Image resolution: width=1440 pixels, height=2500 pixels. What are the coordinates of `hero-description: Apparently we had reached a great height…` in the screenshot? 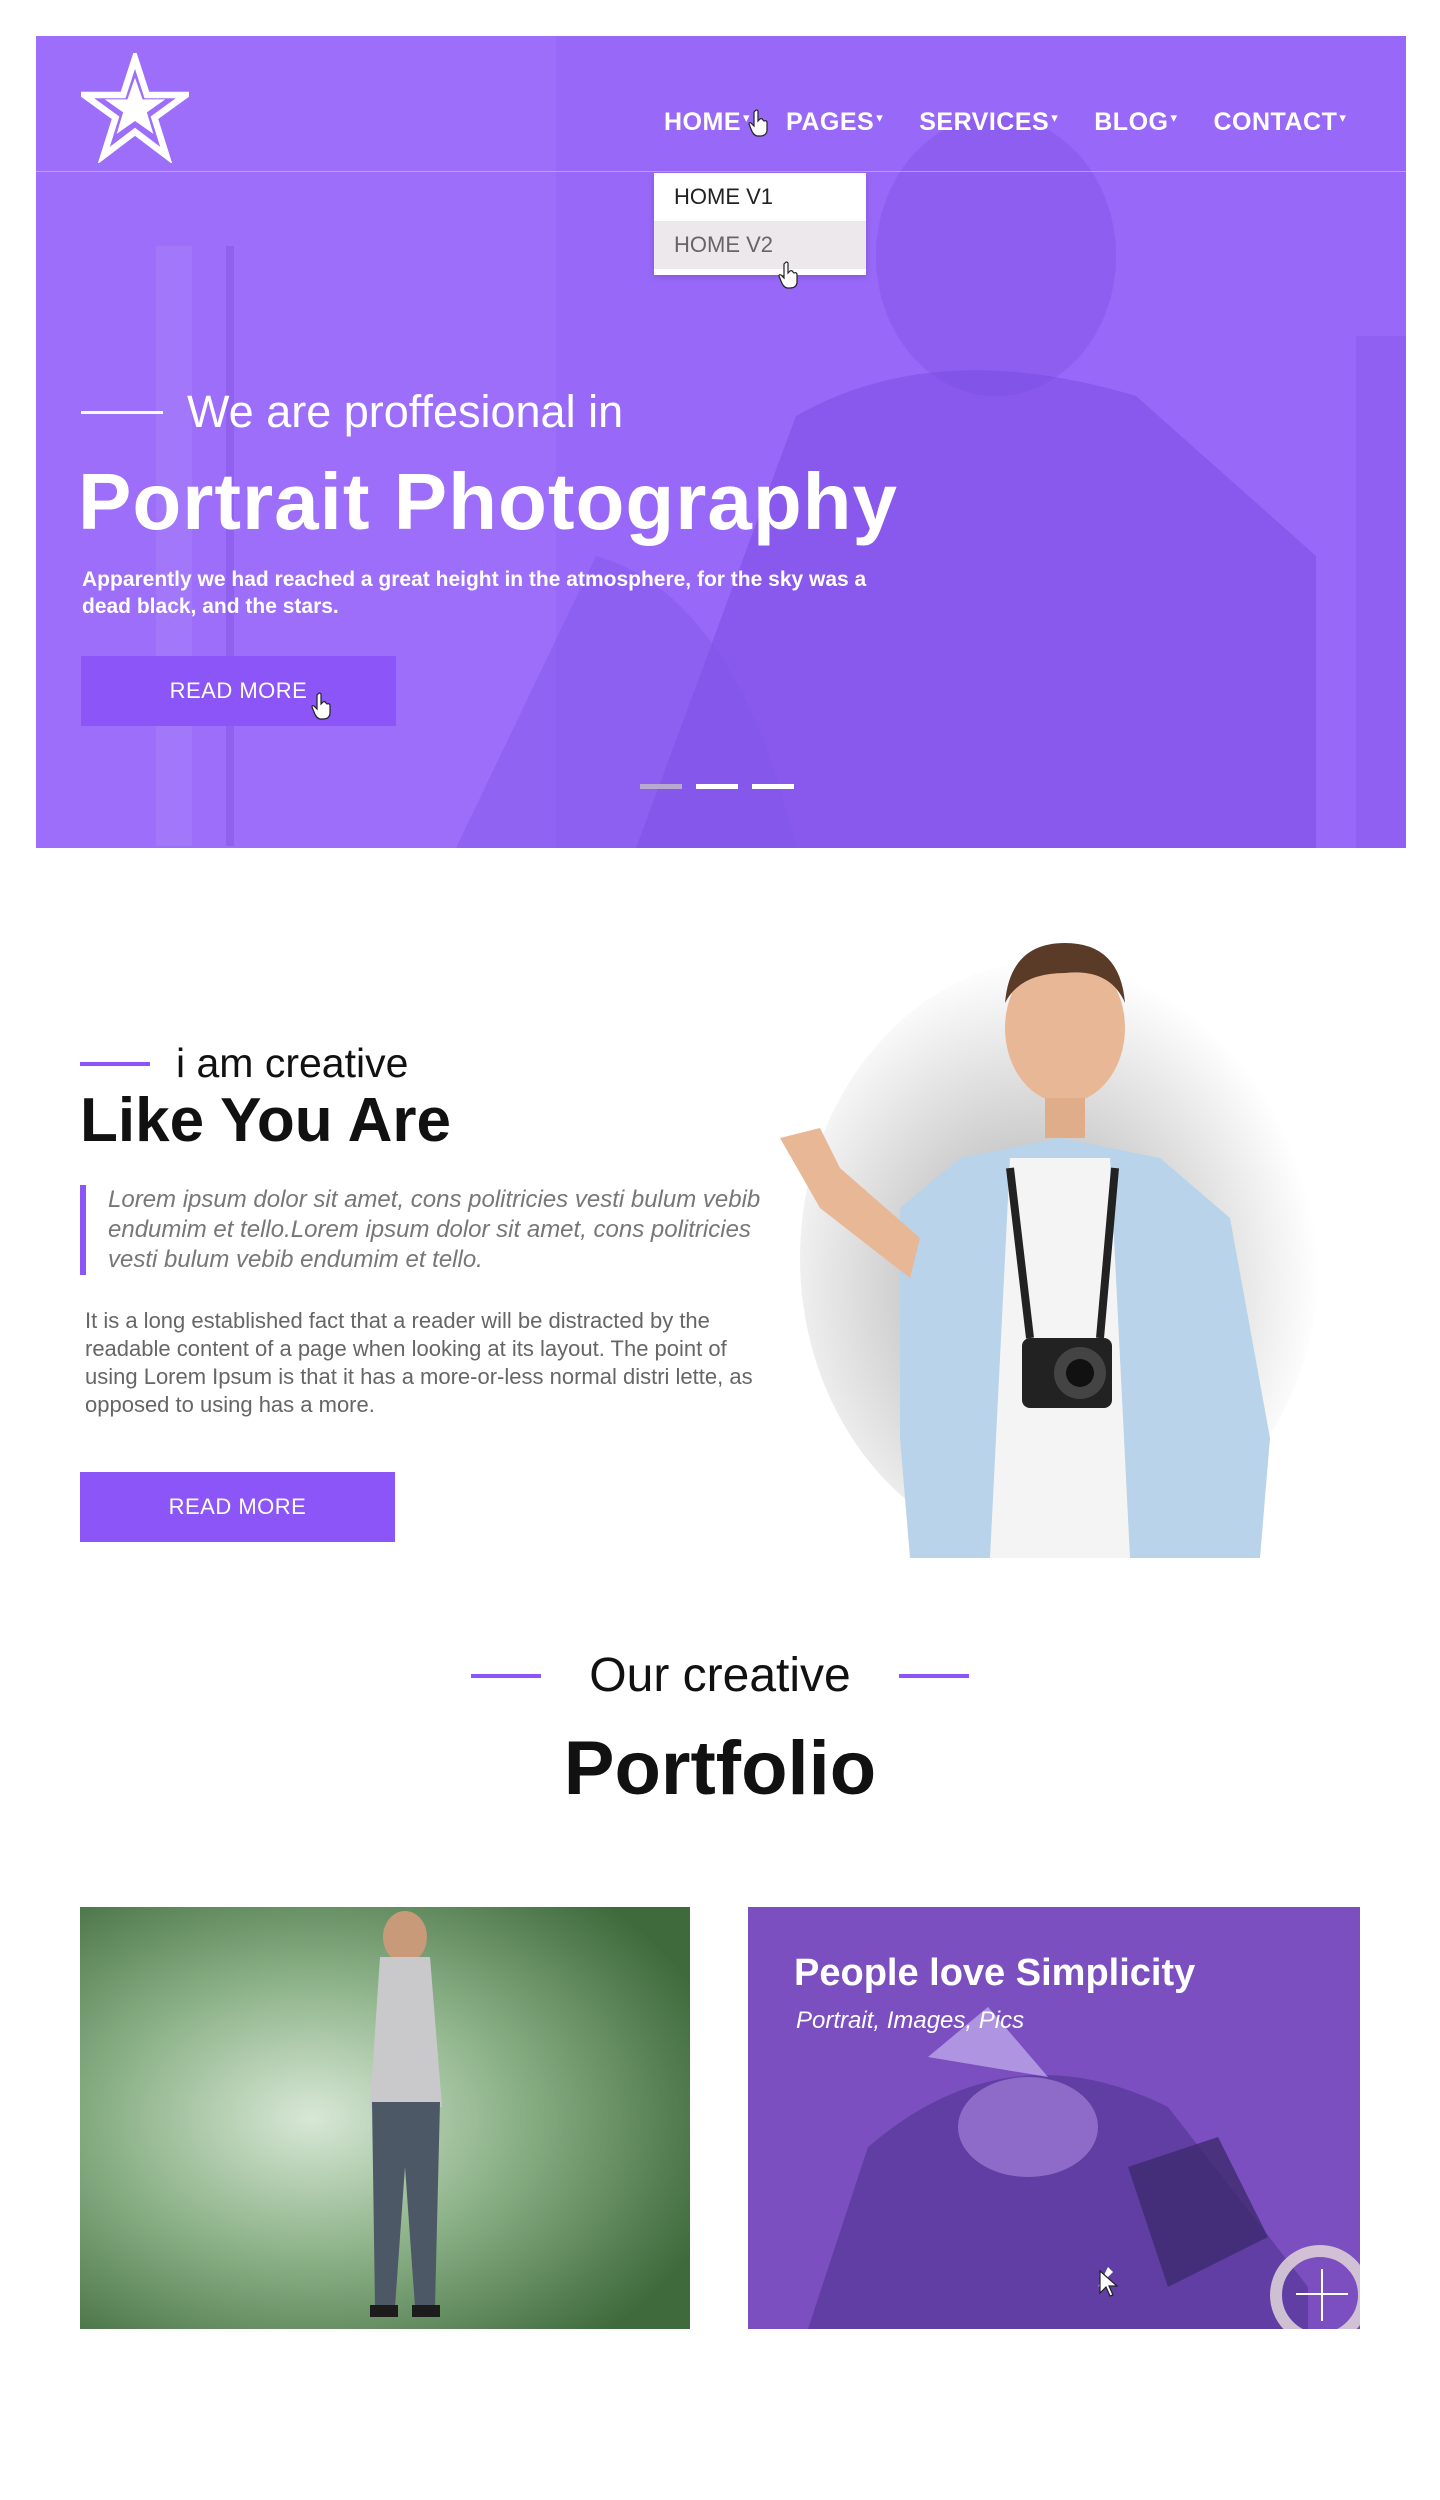 It's located at (474, 593).